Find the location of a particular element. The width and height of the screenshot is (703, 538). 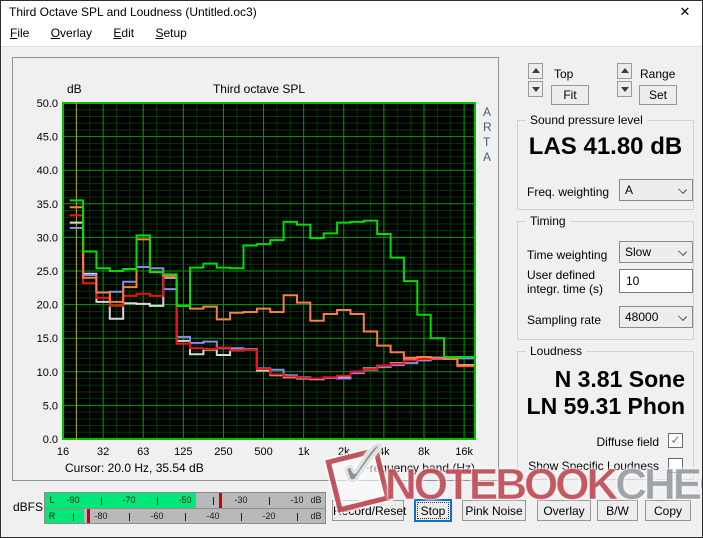

arta-watermark: R is located at coordinates (487, 127).